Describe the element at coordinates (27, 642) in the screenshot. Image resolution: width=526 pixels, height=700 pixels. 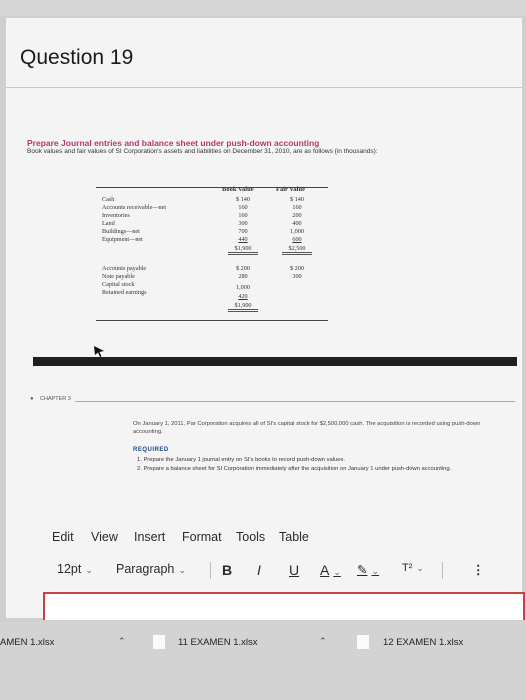
I see `download-item-name: AMEN 1.xlsx` at that location.